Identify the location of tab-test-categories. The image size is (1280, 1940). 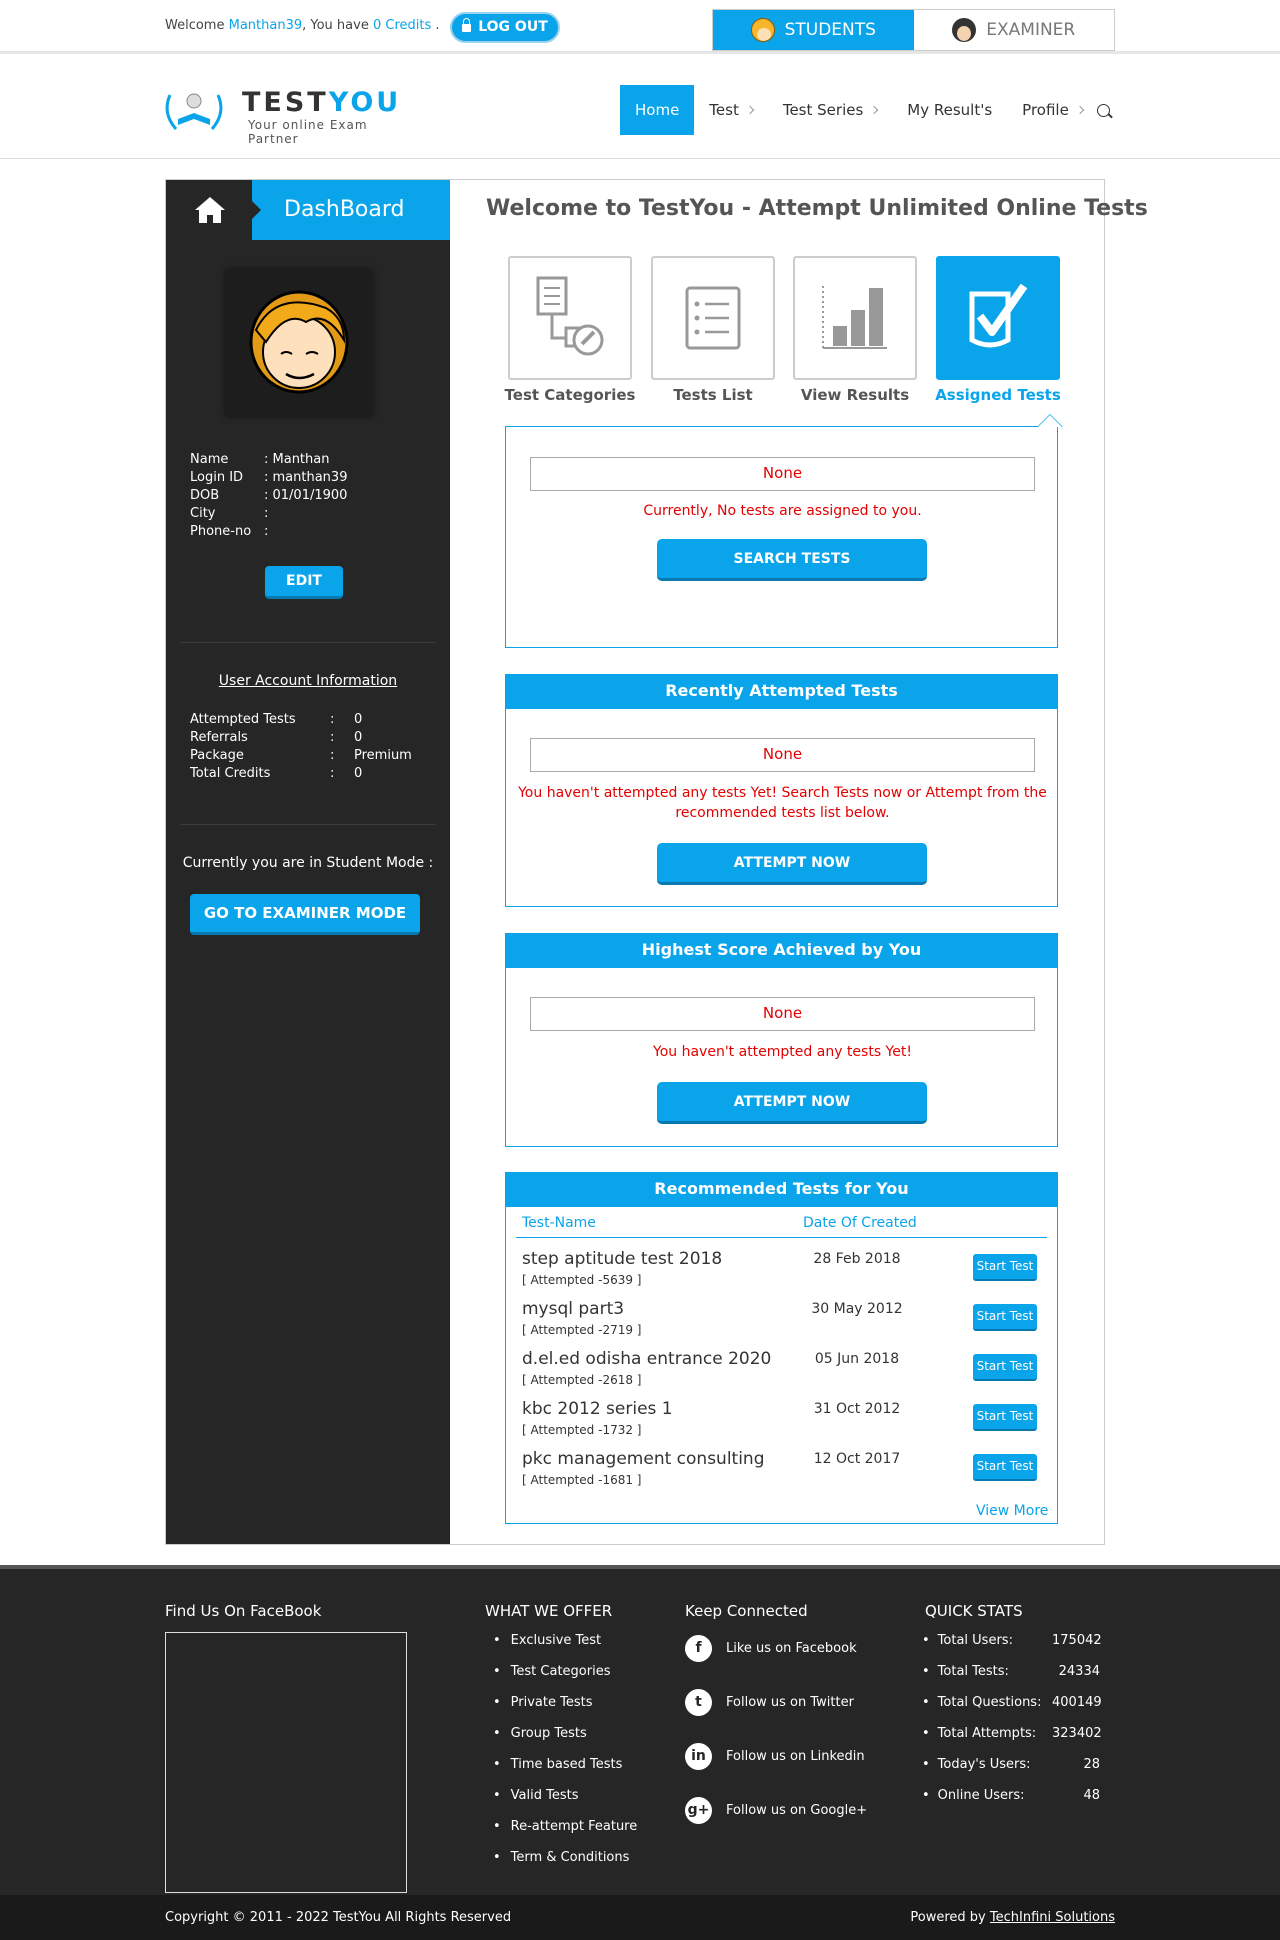
(570, 318).